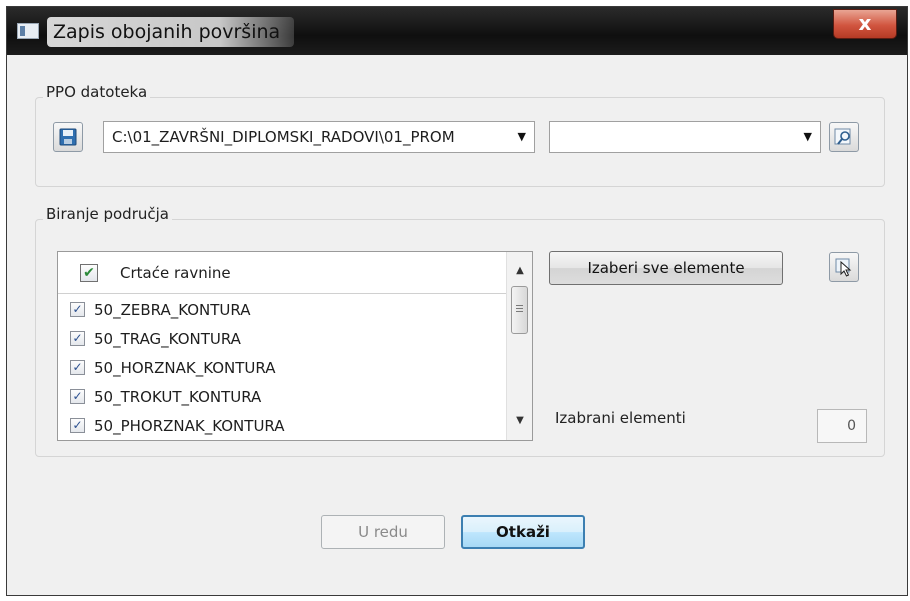 Image resolution: width=910 pixels, height=601 pixels. Describe the element at coordinates (523, 532) in the screenshot. I see `cancel-button: Otkaži` at that location.